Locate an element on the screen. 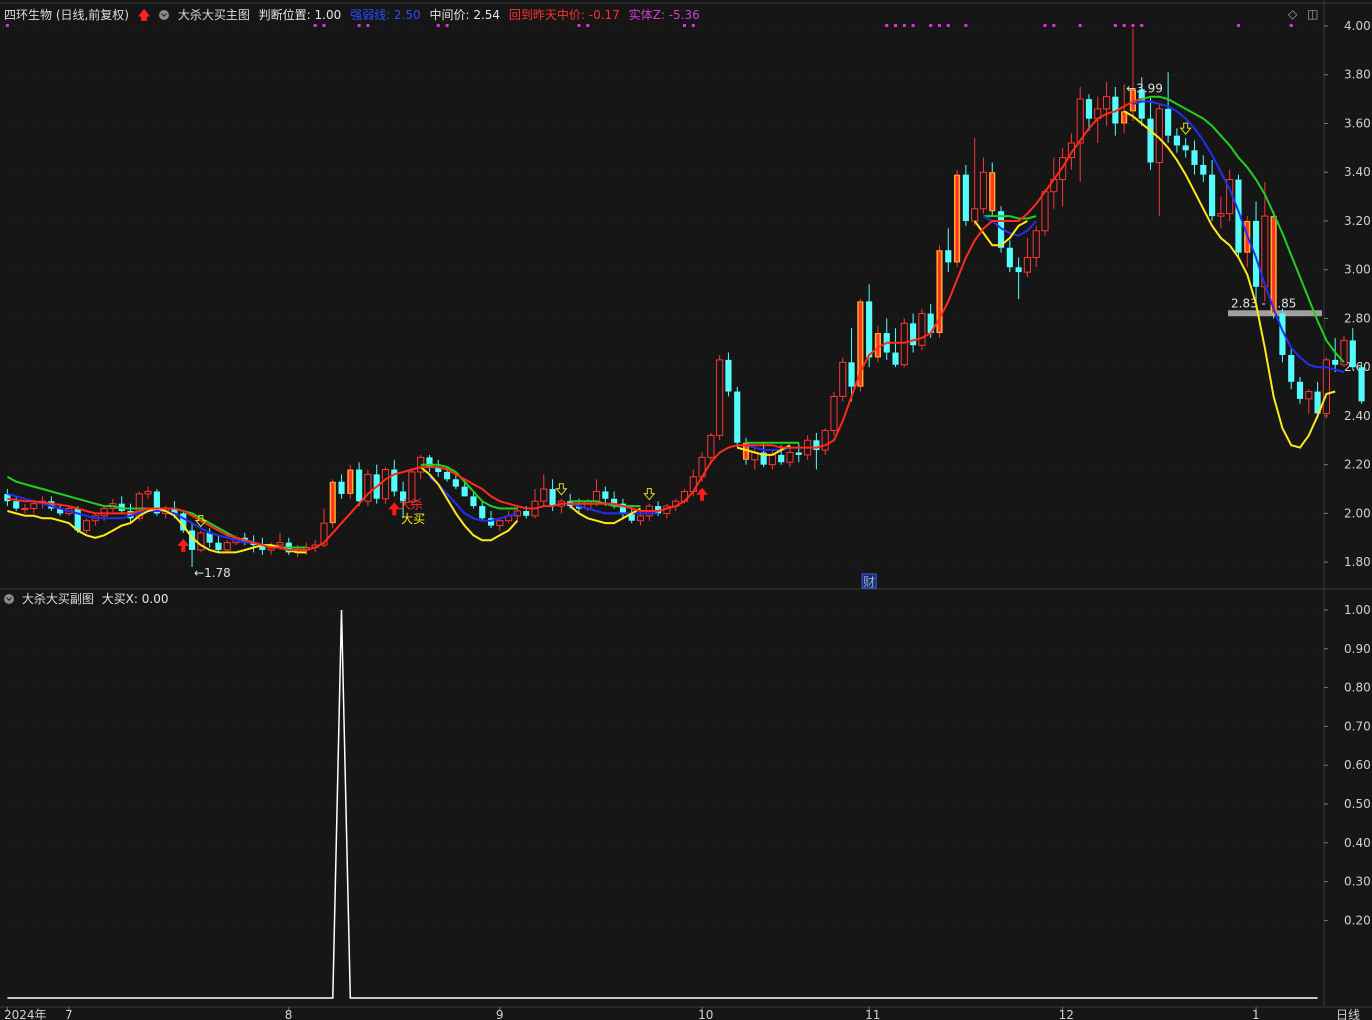  big-sell-label: 大杀 is located at coordinates (411, 504).